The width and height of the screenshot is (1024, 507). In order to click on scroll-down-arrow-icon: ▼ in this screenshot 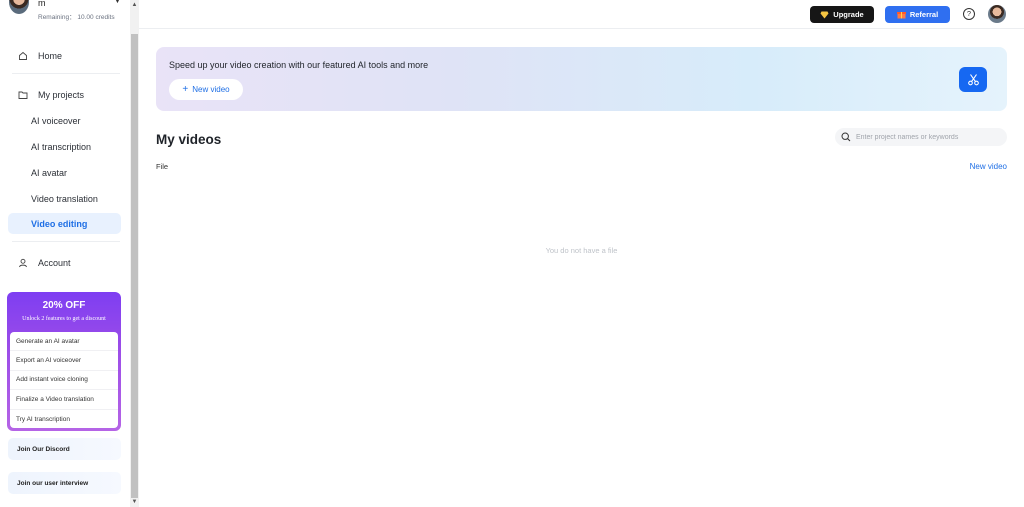, I will do `click(134, 502)`.